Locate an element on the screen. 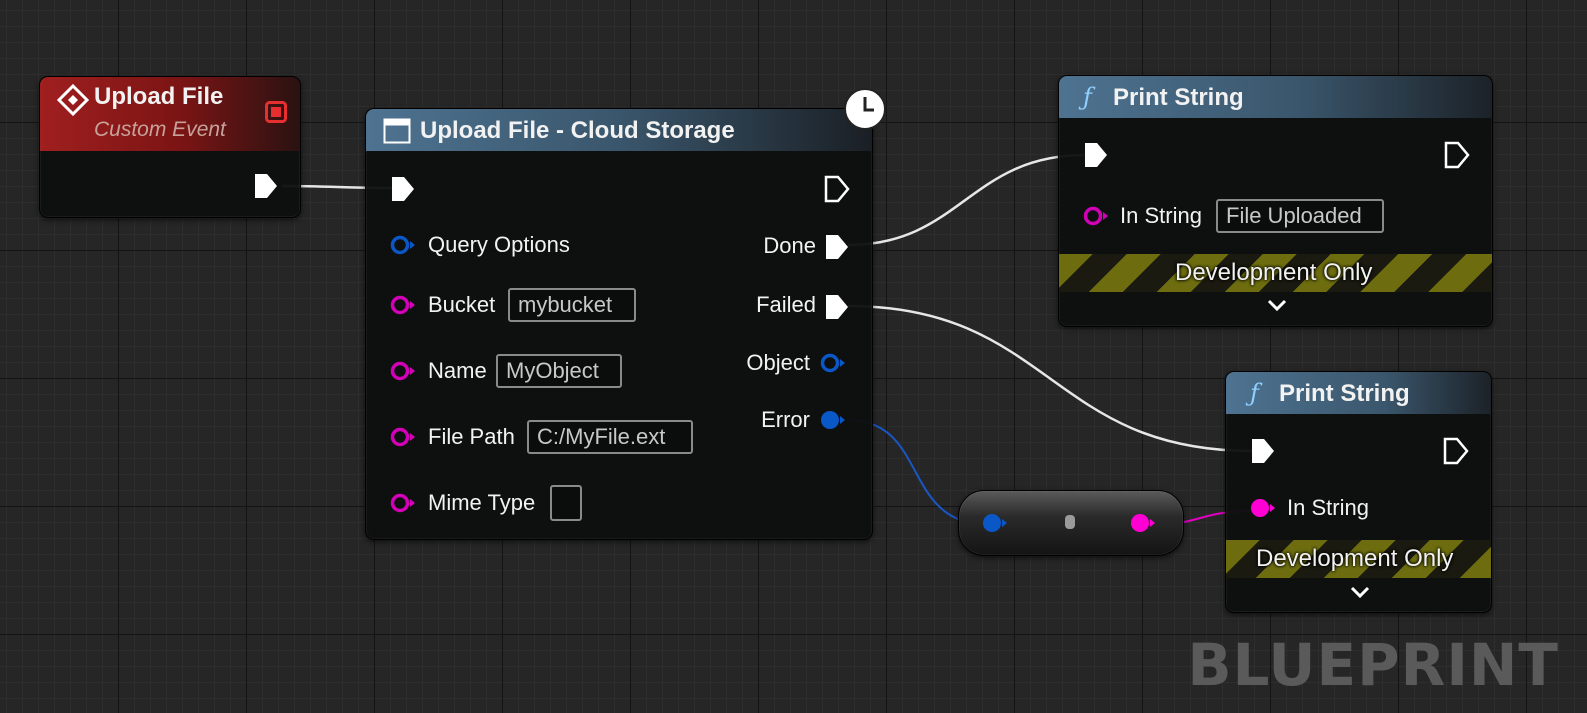 The width and height of the screenshot is (1587, 713). bucket-field: mybucket is located at coordinates (572, 305).